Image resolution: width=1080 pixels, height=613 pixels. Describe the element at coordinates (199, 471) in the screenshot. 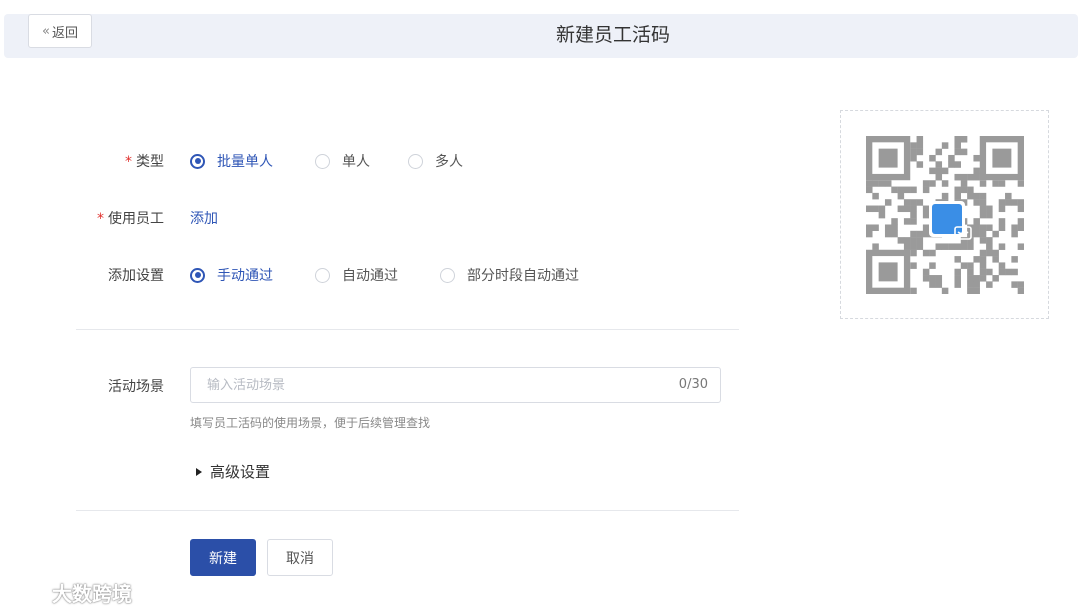

I see `caret-right-icon` at that location.